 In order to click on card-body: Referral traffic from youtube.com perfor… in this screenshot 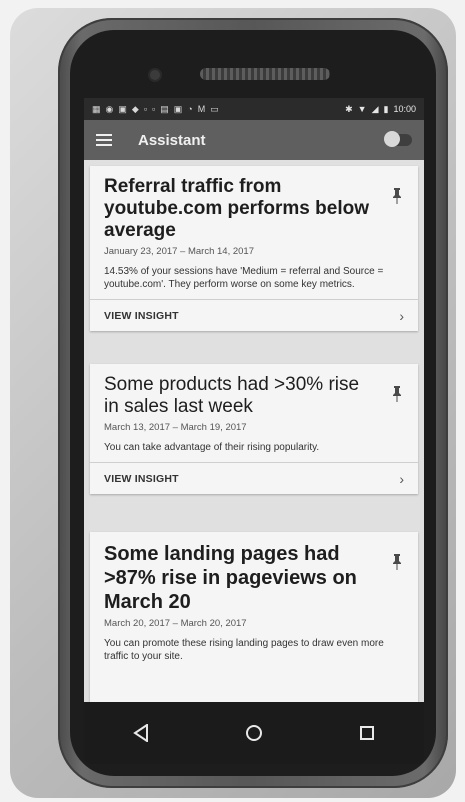, I will do `click(254, 232)`.